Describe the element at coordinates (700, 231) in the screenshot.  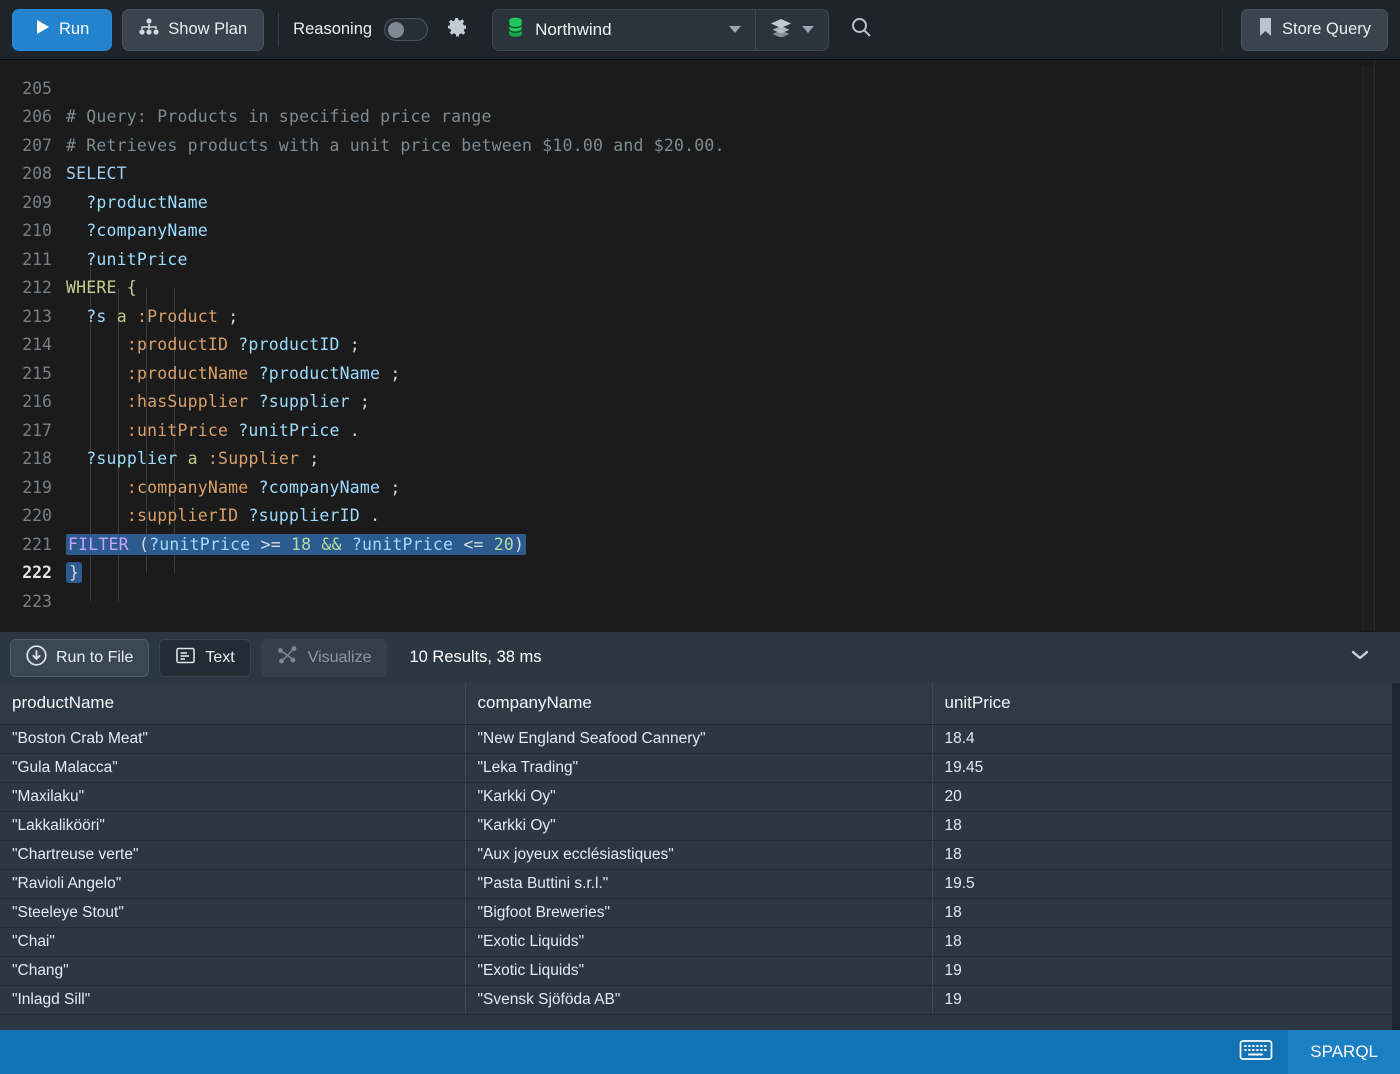
I see `code-line: 210 ?companyName` at that location.